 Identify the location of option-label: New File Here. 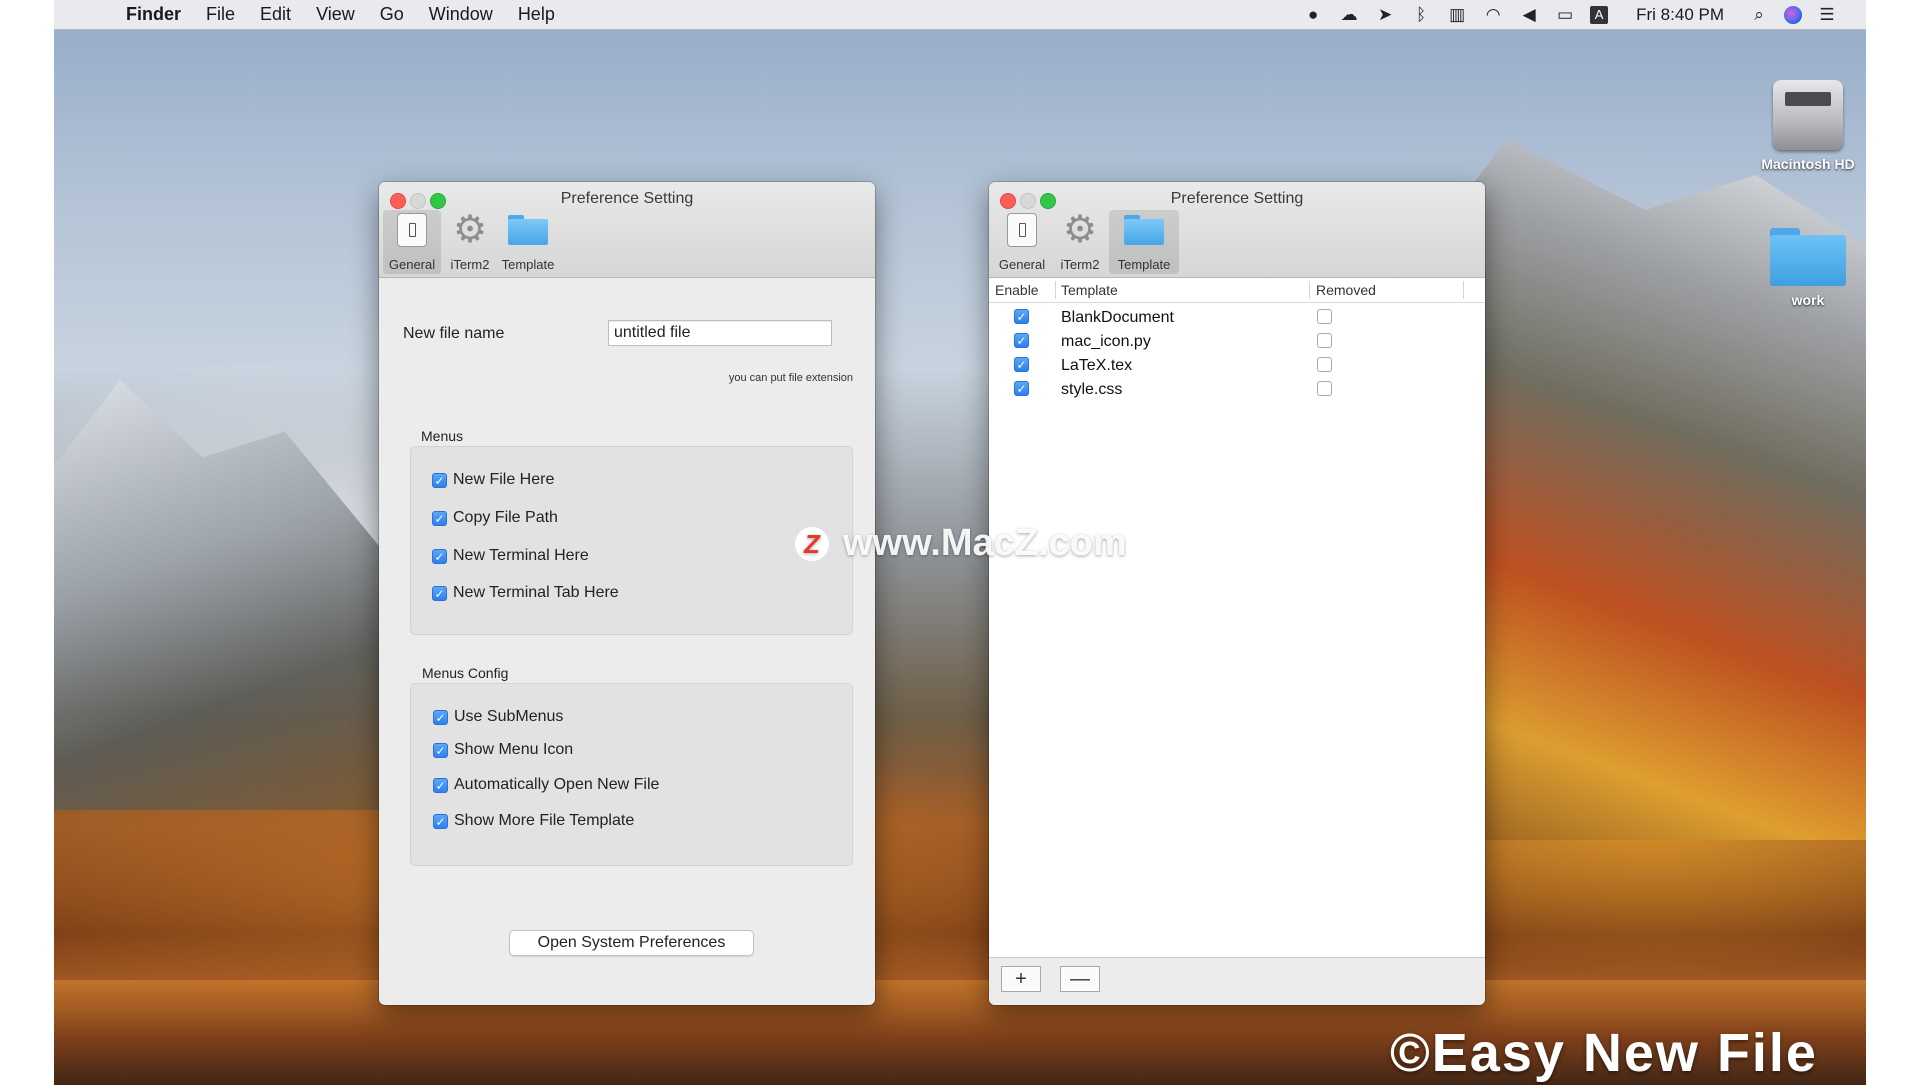
(504, 479).